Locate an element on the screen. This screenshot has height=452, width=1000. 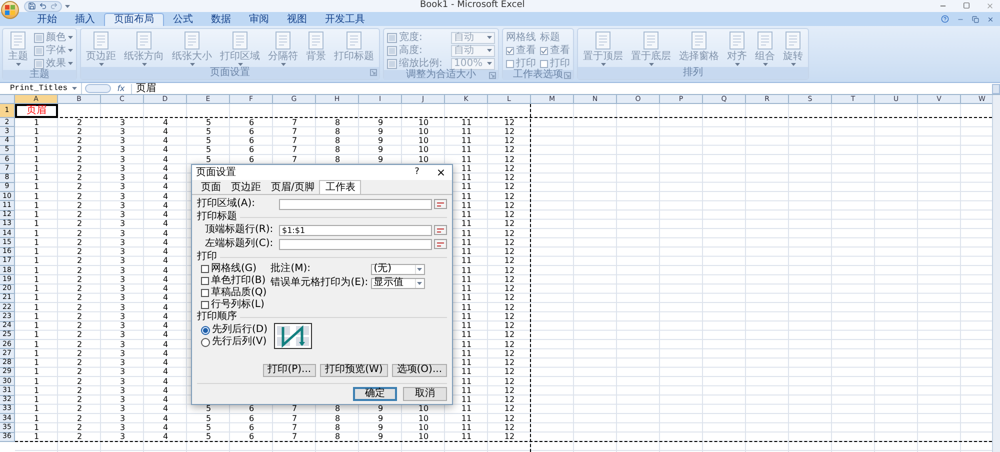
ribbon-tab: 数据 is located at coordinates (221, 19).